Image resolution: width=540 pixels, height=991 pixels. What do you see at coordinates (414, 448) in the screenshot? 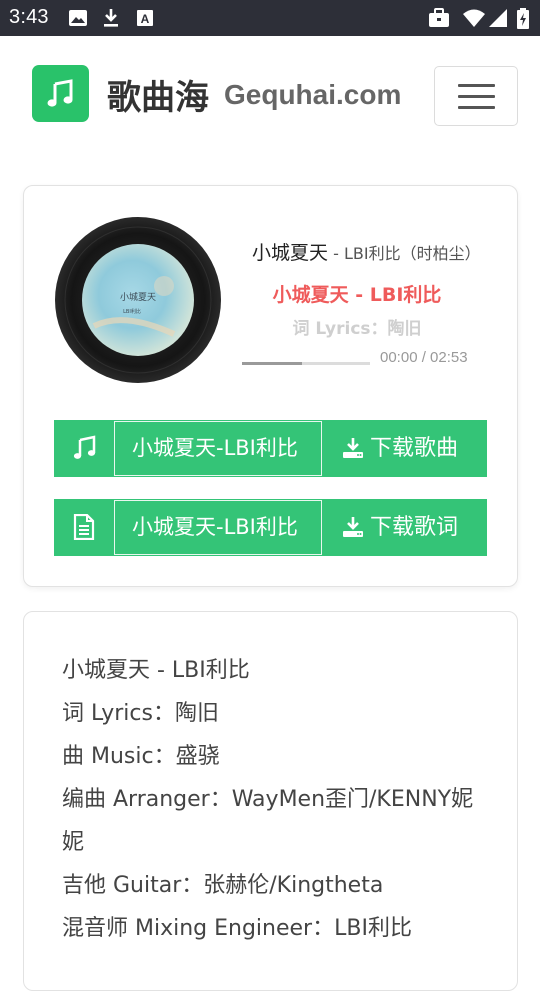
I see `download-song-label: 下载歌曲` at bounding box center [414, 448].